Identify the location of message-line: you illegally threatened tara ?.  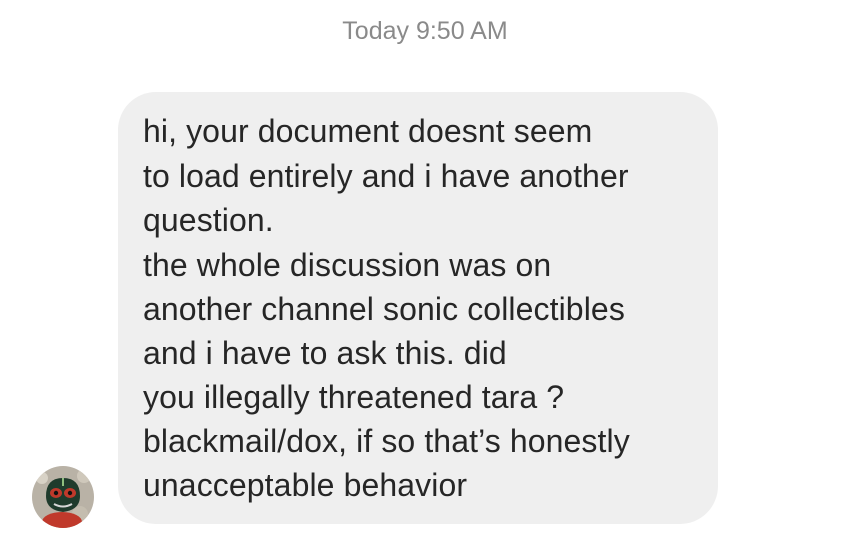
(354, 397).